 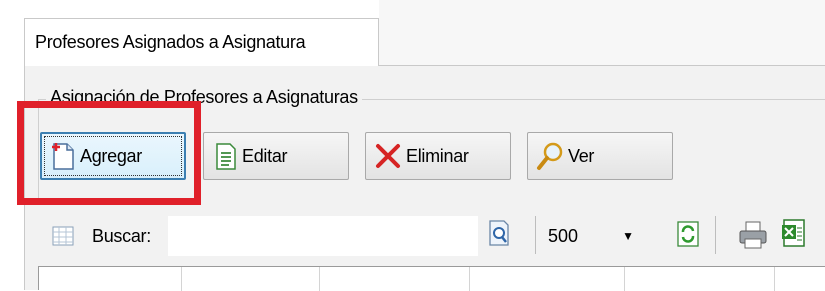 I want to click on grid-table-icon, so click(x=63, y=236).